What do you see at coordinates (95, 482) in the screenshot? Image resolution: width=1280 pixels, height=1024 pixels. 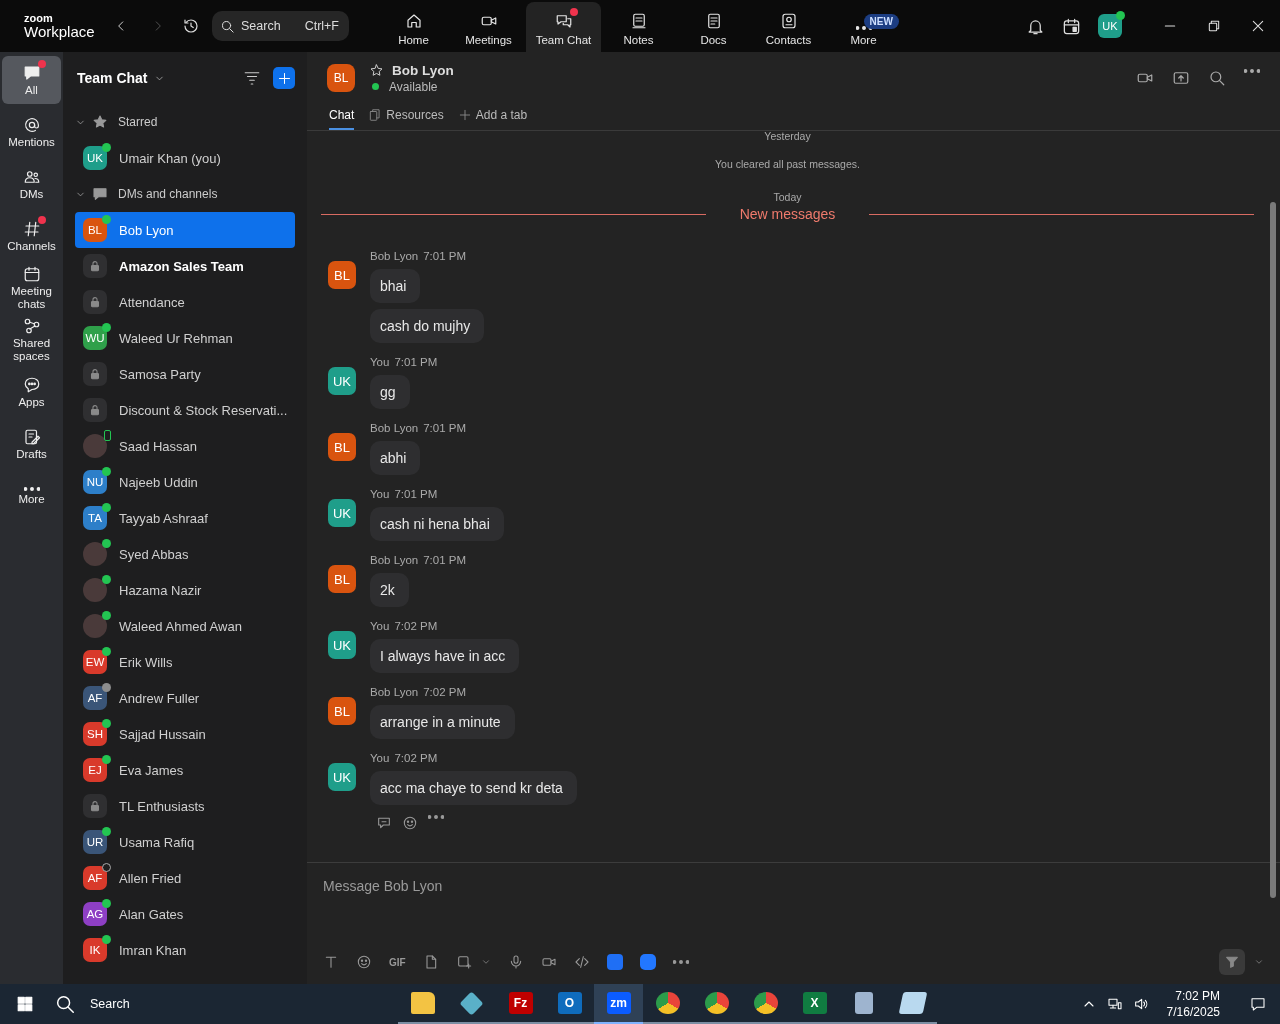 I see `avatar: NU` at bounding box center [95, 482].